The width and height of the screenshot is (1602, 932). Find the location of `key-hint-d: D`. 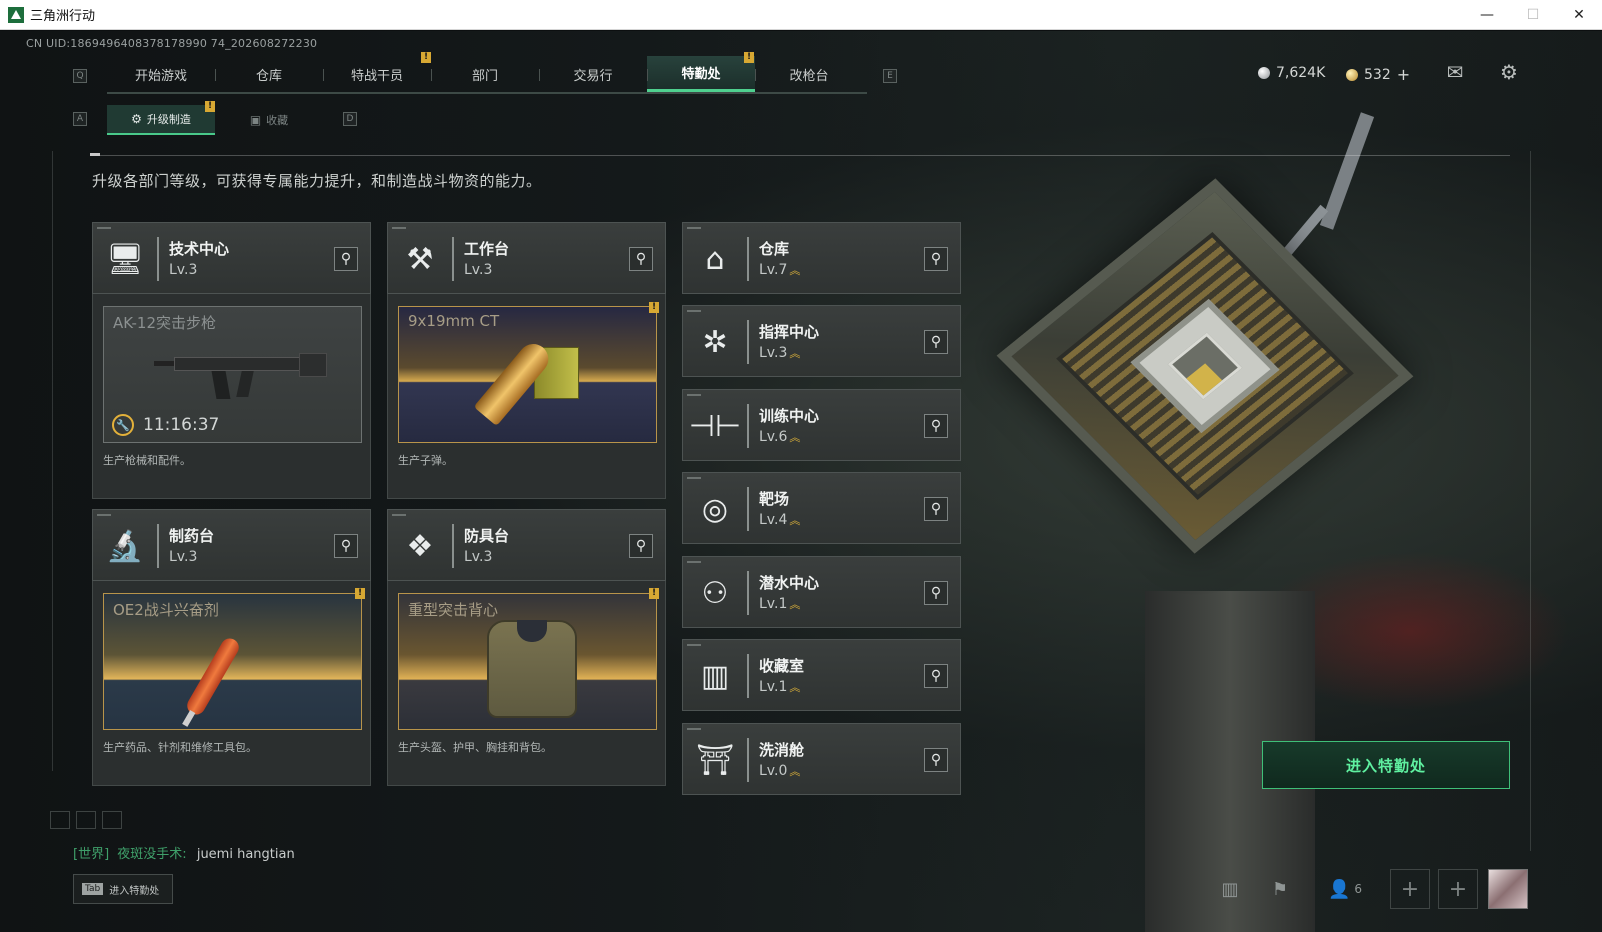

key-hint-d: D is located at coordinates (350, 119).